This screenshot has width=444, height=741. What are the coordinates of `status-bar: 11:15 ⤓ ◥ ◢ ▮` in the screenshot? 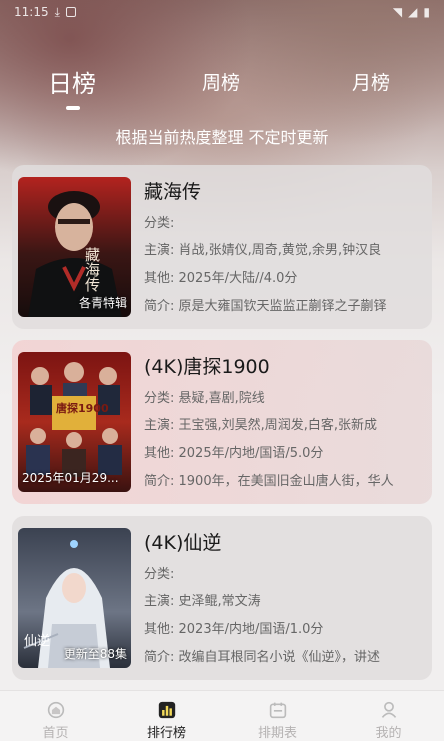 It's located at (222, 12).